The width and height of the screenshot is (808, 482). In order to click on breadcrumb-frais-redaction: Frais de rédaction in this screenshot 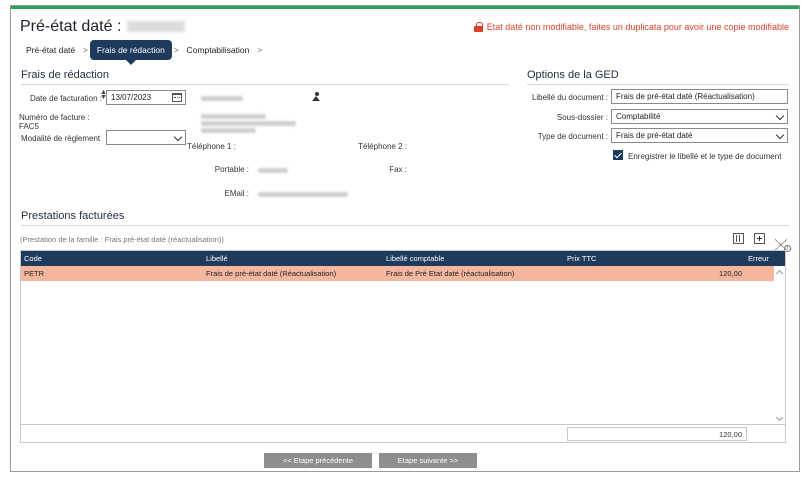, I will do `click(130, 52)`.